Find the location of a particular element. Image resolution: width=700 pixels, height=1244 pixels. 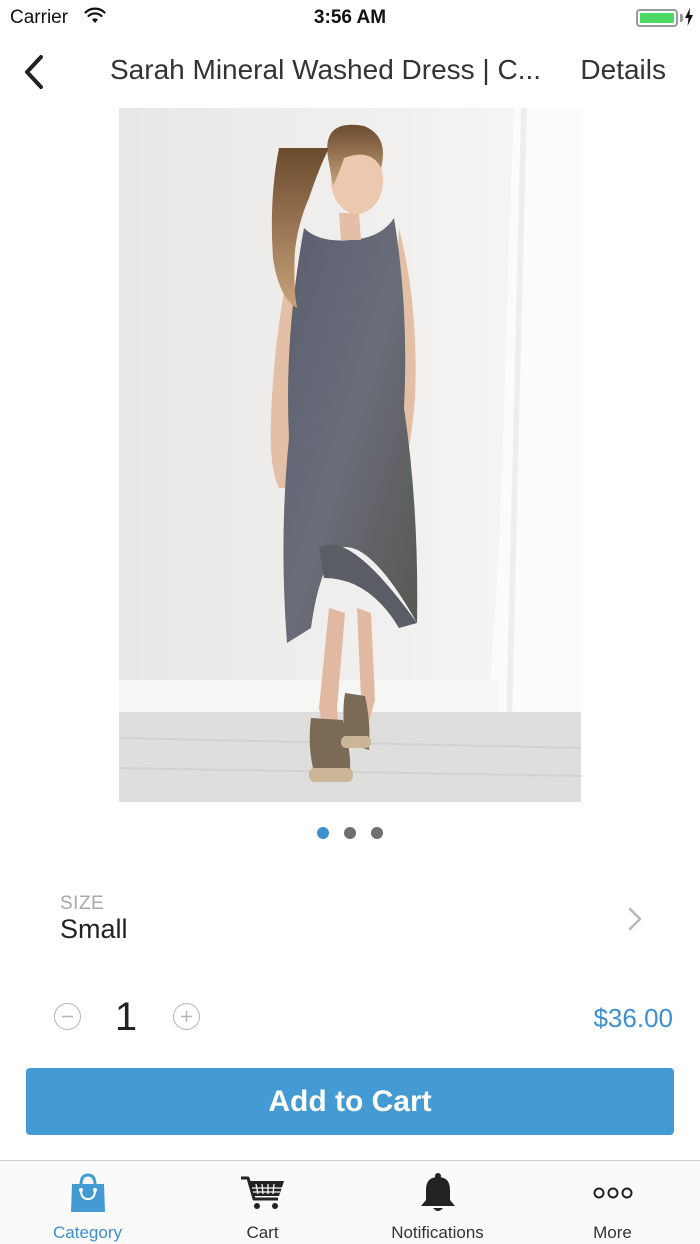

price: $36.00 is located at coordinates (633, 1018).